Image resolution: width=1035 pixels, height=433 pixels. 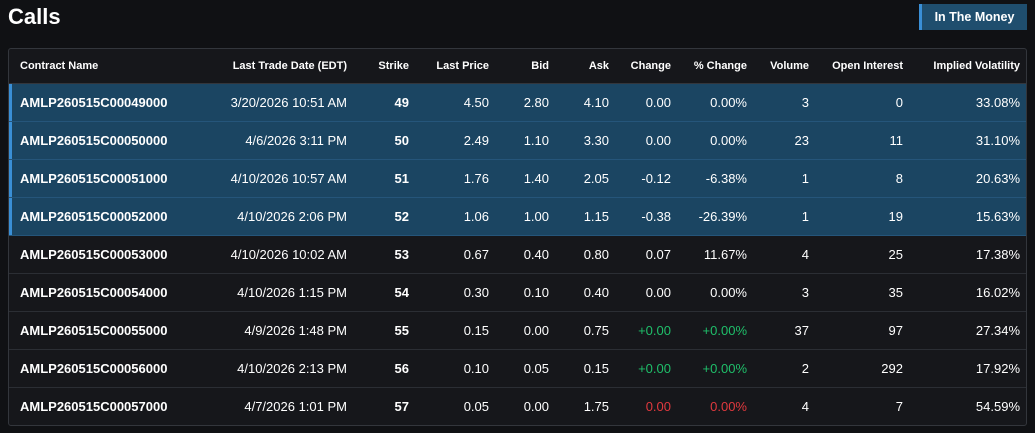 What do you see at coordinates (968, 368) in the screenshot?
I see `cell-implied-volatility: 17.92%` at bounding box center [968, 368].